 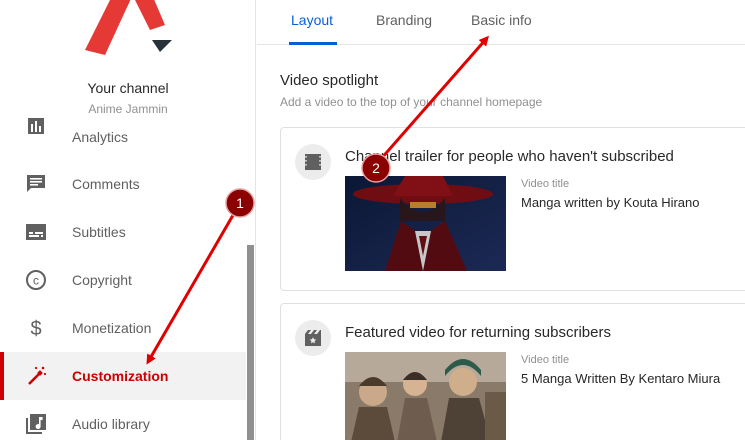 I want to click on dollar-icon: $, so click(x=36, y=328).